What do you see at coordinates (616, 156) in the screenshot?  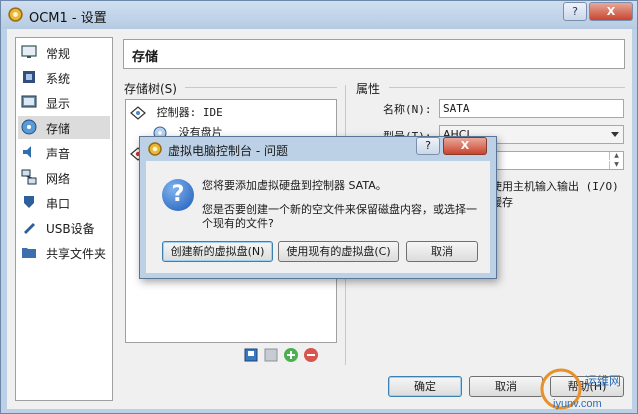 I see `spin-up-icon: ▲` at bounding box center [616, 156].